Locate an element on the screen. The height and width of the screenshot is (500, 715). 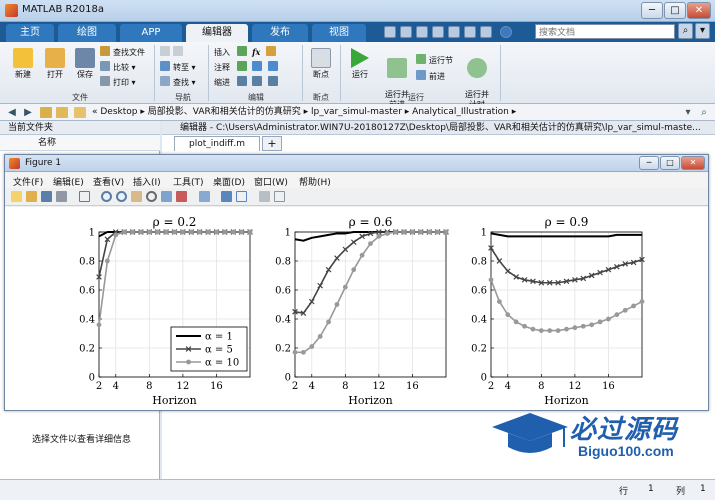
tab-apps: APP is located at coordinates (151, 33).